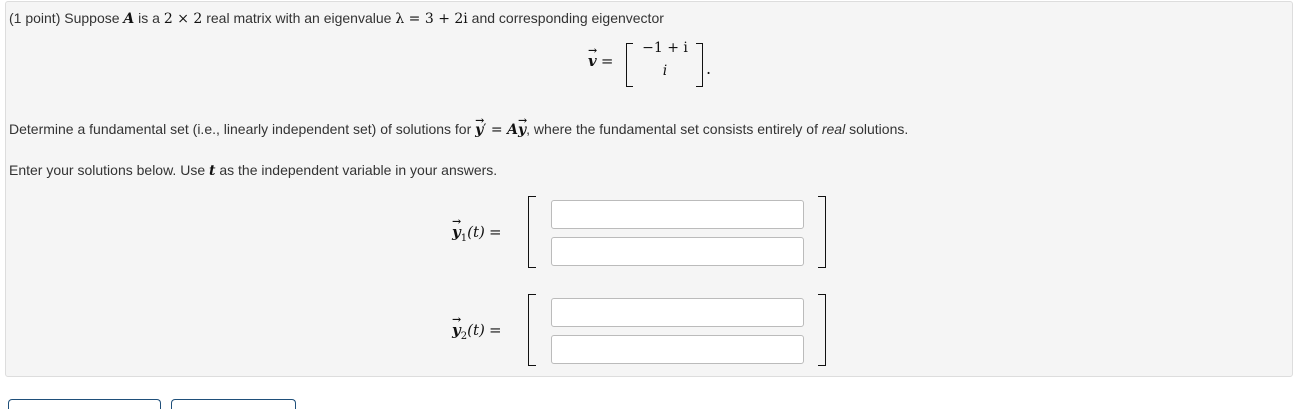 The width and height of the screenshot is (1310, 409). What do you see at coordinates (477, 229) in the screenshot?
I see `solution-1-label: → y1(t) =` at bounding box center [477, 229].